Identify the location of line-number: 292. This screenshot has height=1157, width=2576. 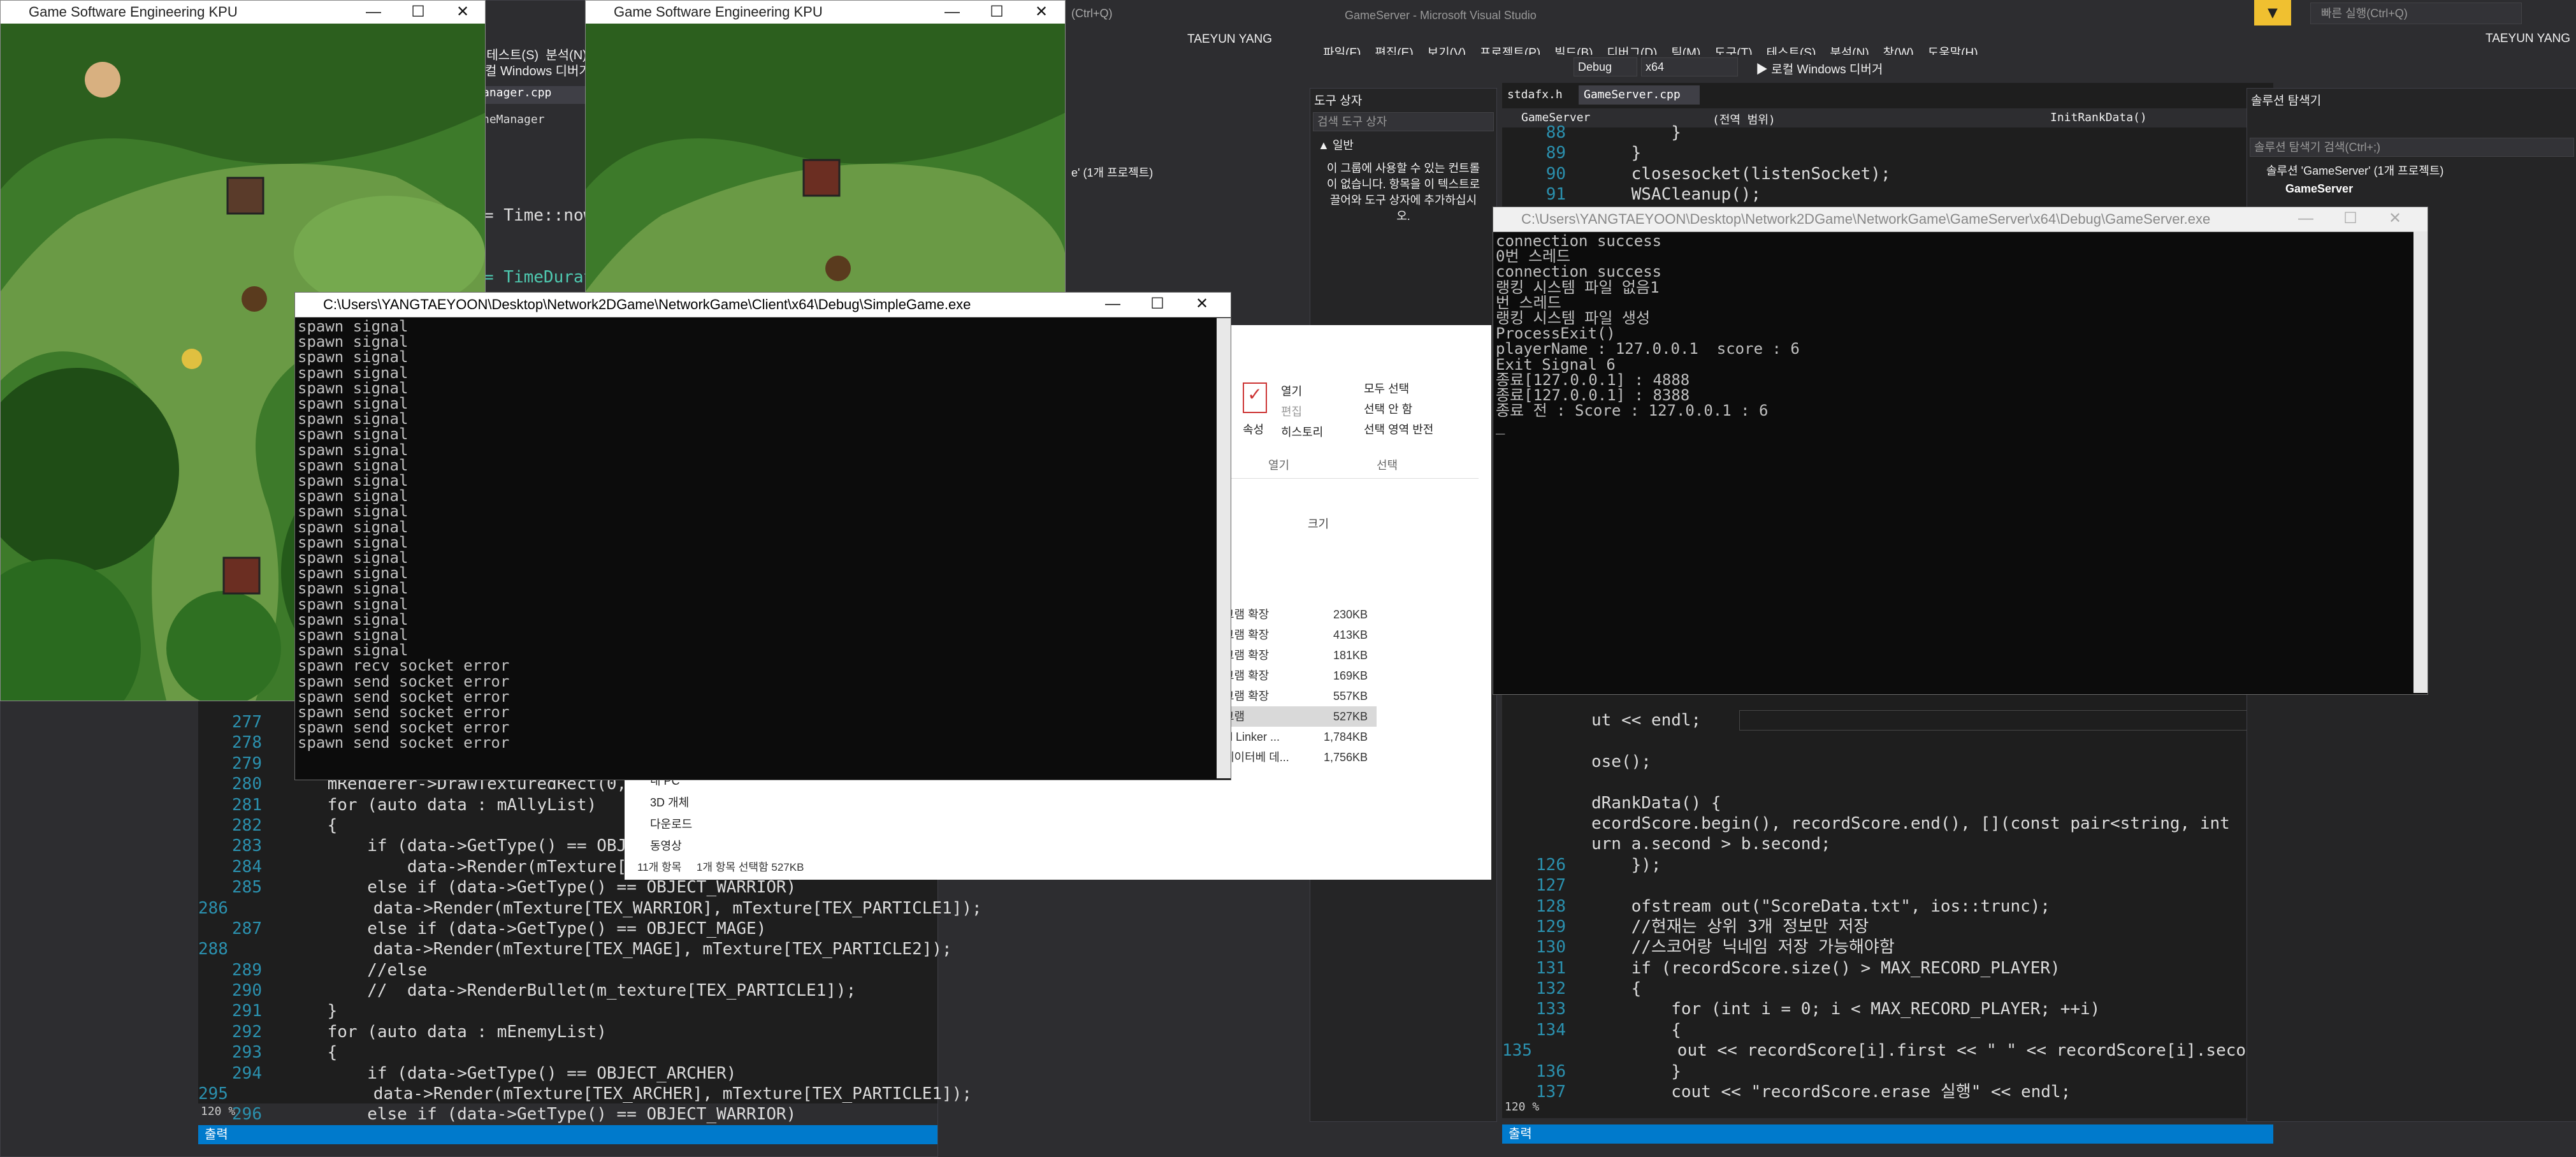
(247, 1032).